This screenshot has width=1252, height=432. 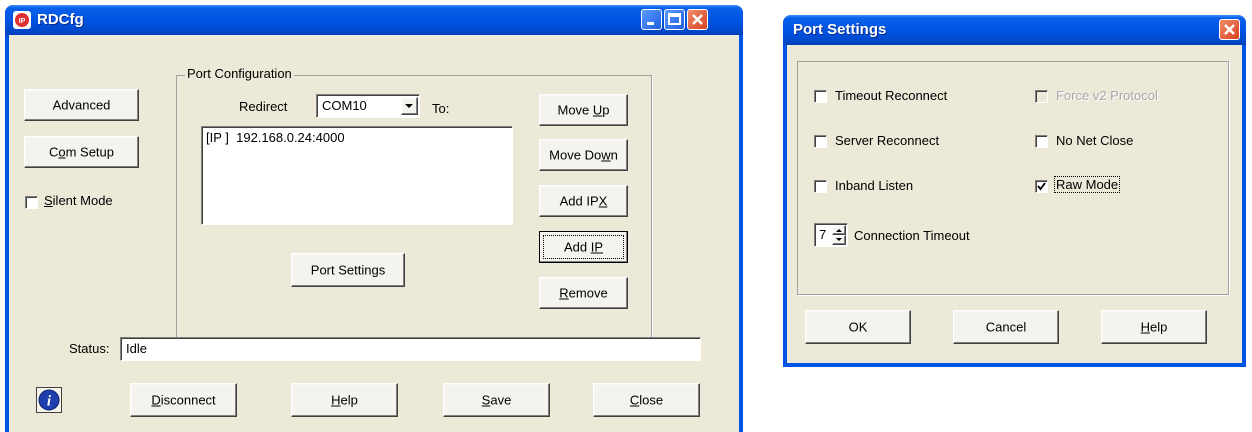 What do you see at coordinates (49, 400) in the screenshot?
I see `info-icon: i` at bounding box center [49, 400].